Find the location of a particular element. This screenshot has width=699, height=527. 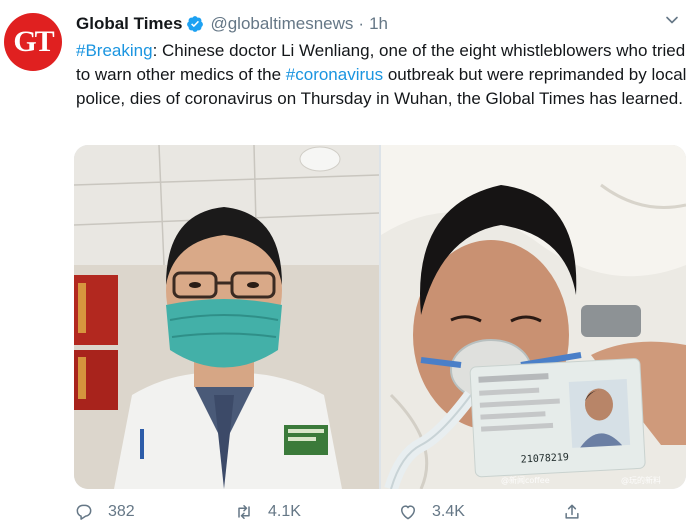

retweet-button: 4.1K is located at coordinates (267, 512).